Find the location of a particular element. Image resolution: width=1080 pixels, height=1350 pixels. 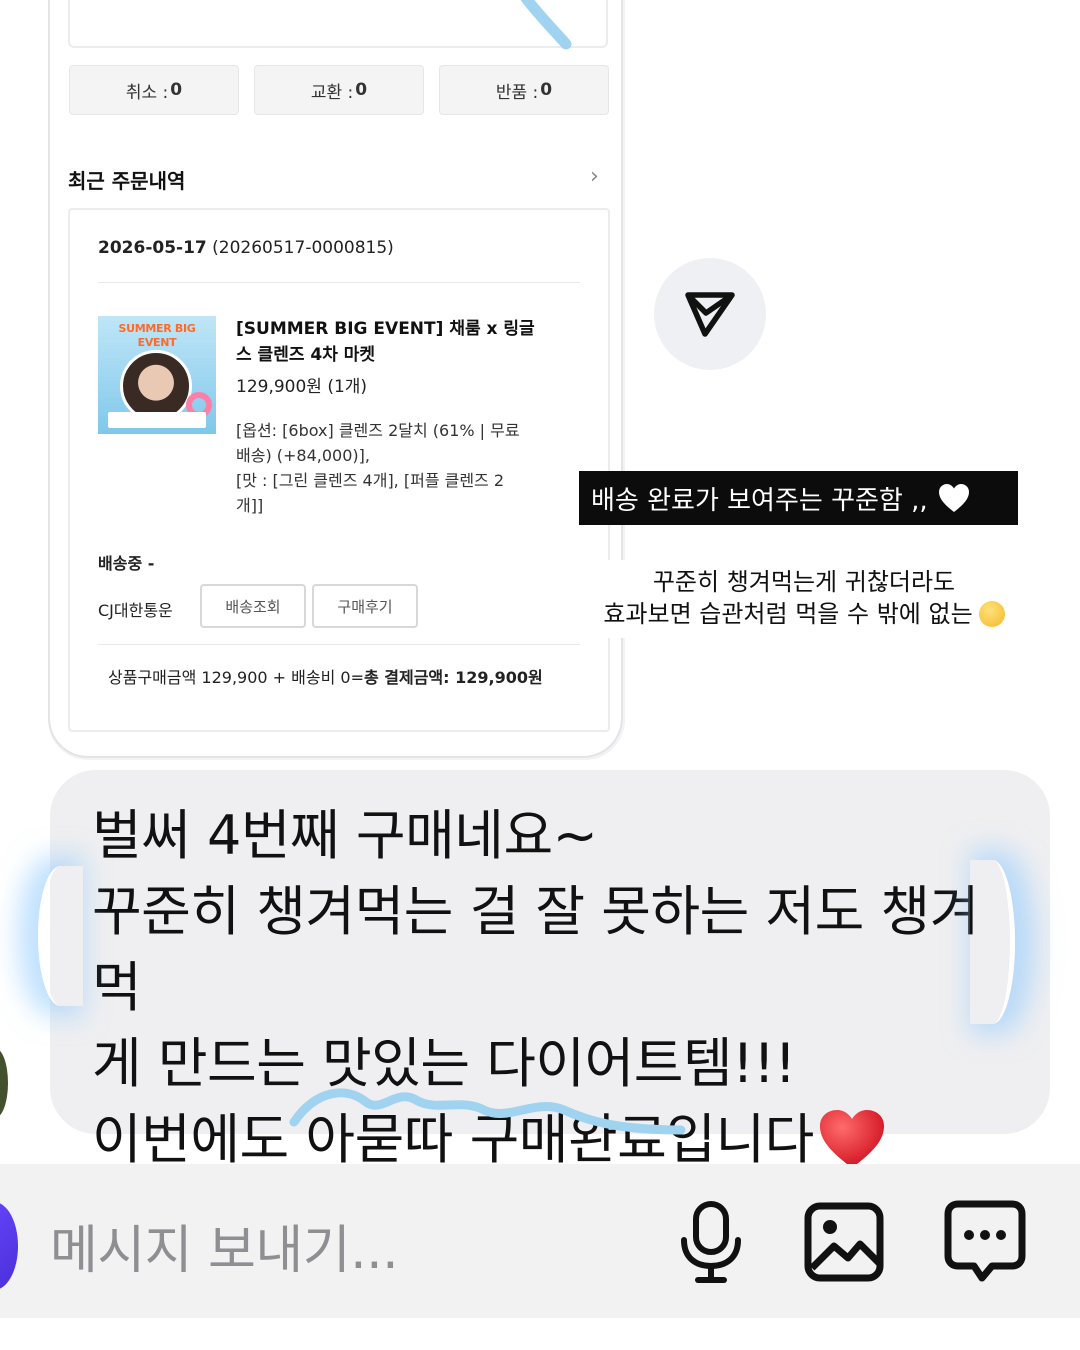

order-date: 2026-05-17 (20260517-0000815) is located at coordinates (246, 248).